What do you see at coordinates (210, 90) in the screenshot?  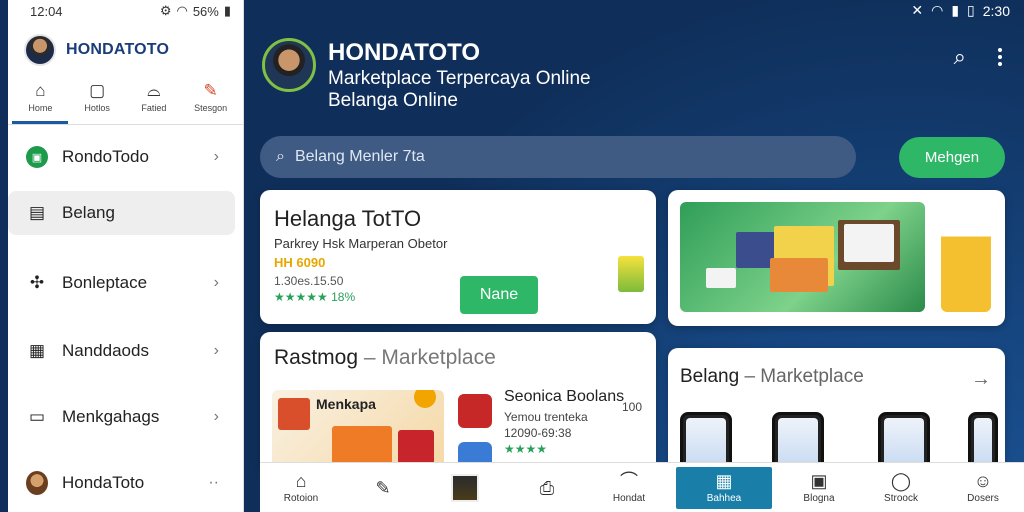 I see `color-icon: ✎` at bounding box center [210, 90].